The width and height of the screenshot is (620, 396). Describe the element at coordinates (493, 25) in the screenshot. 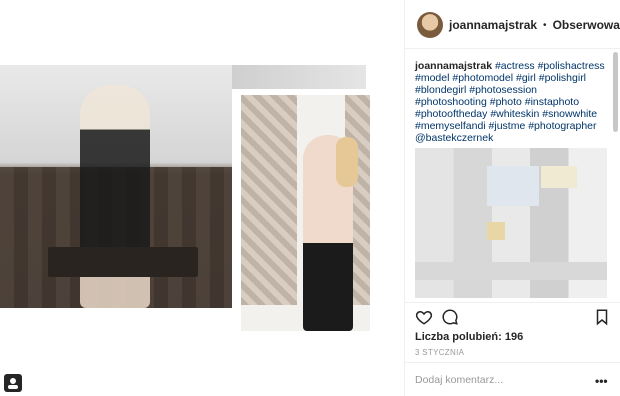

I see `username-link: joannamajstrak` at that location.